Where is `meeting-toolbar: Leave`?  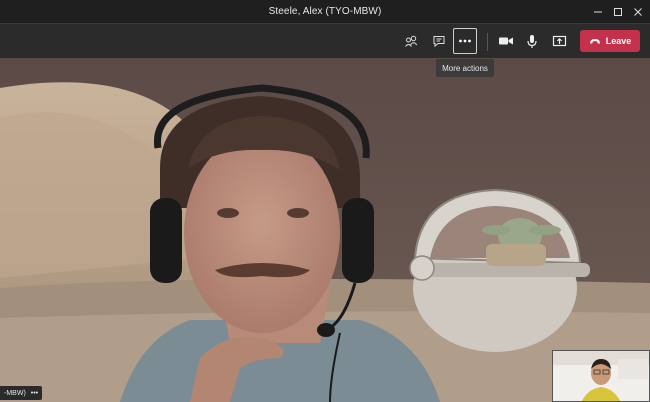
meeting-toolbar: Leave is located at coordinates (325, 41).